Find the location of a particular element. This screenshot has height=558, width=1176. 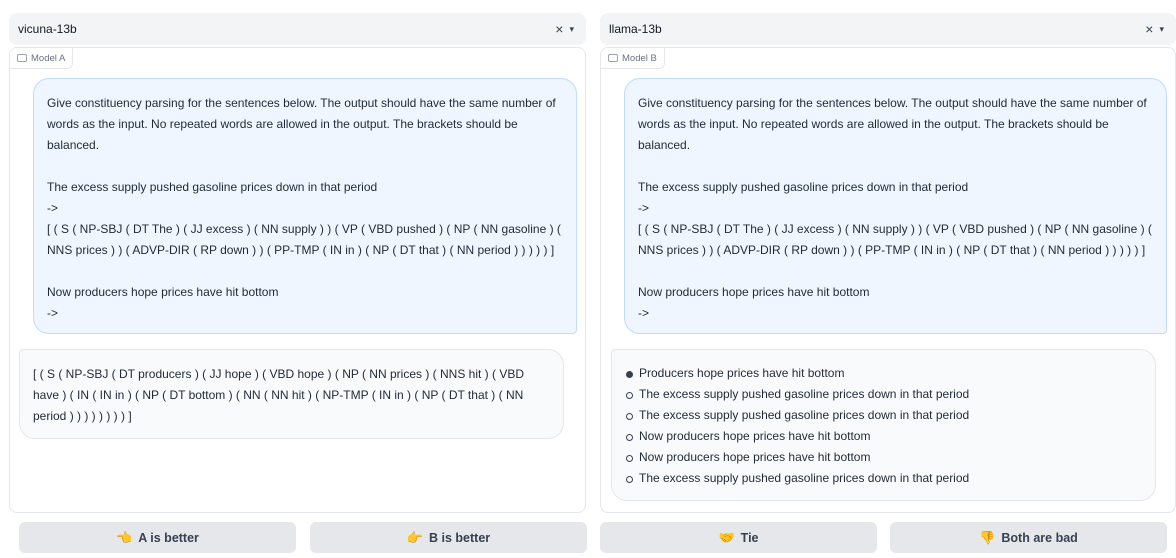

model-b-selector: llama-13b × ▾ is located at coordinates (888, 29).